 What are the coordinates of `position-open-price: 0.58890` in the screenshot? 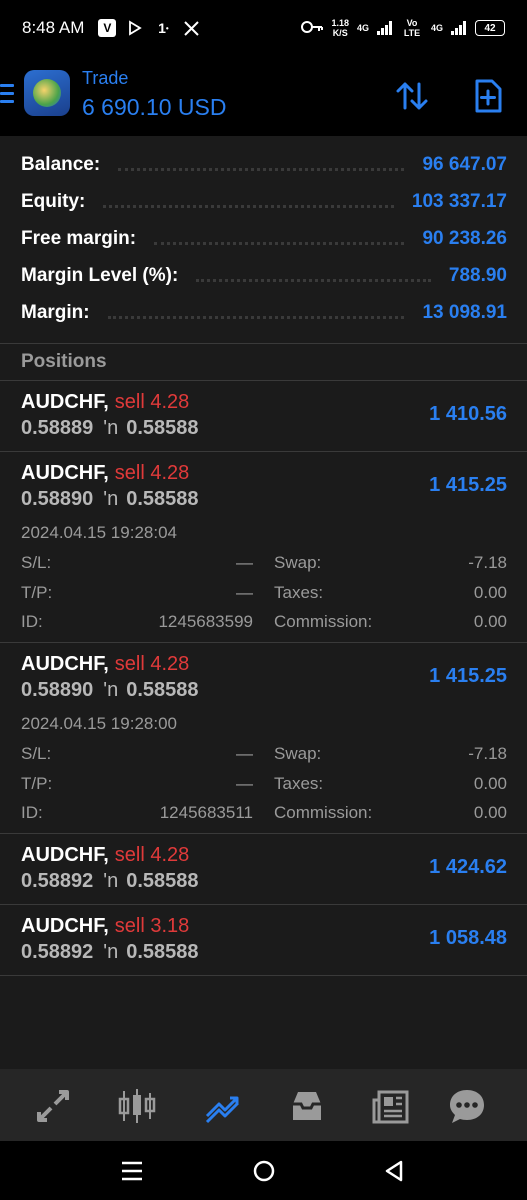 It's located at (57, 690).